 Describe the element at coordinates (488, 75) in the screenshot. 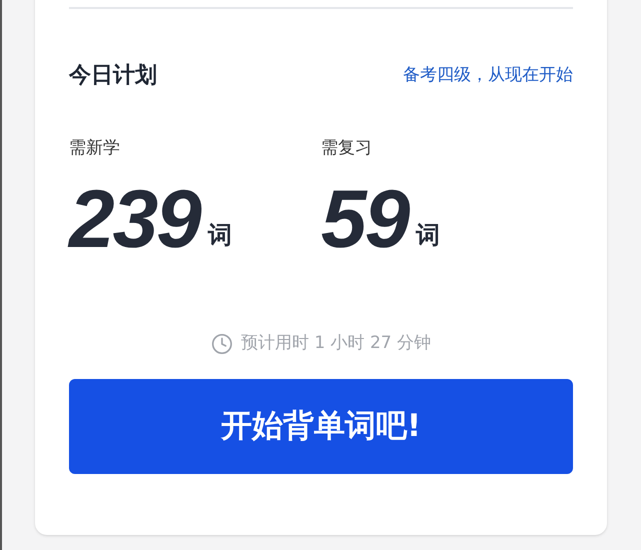

I see `exam-link: 备考四级，从现在开始` at that location.